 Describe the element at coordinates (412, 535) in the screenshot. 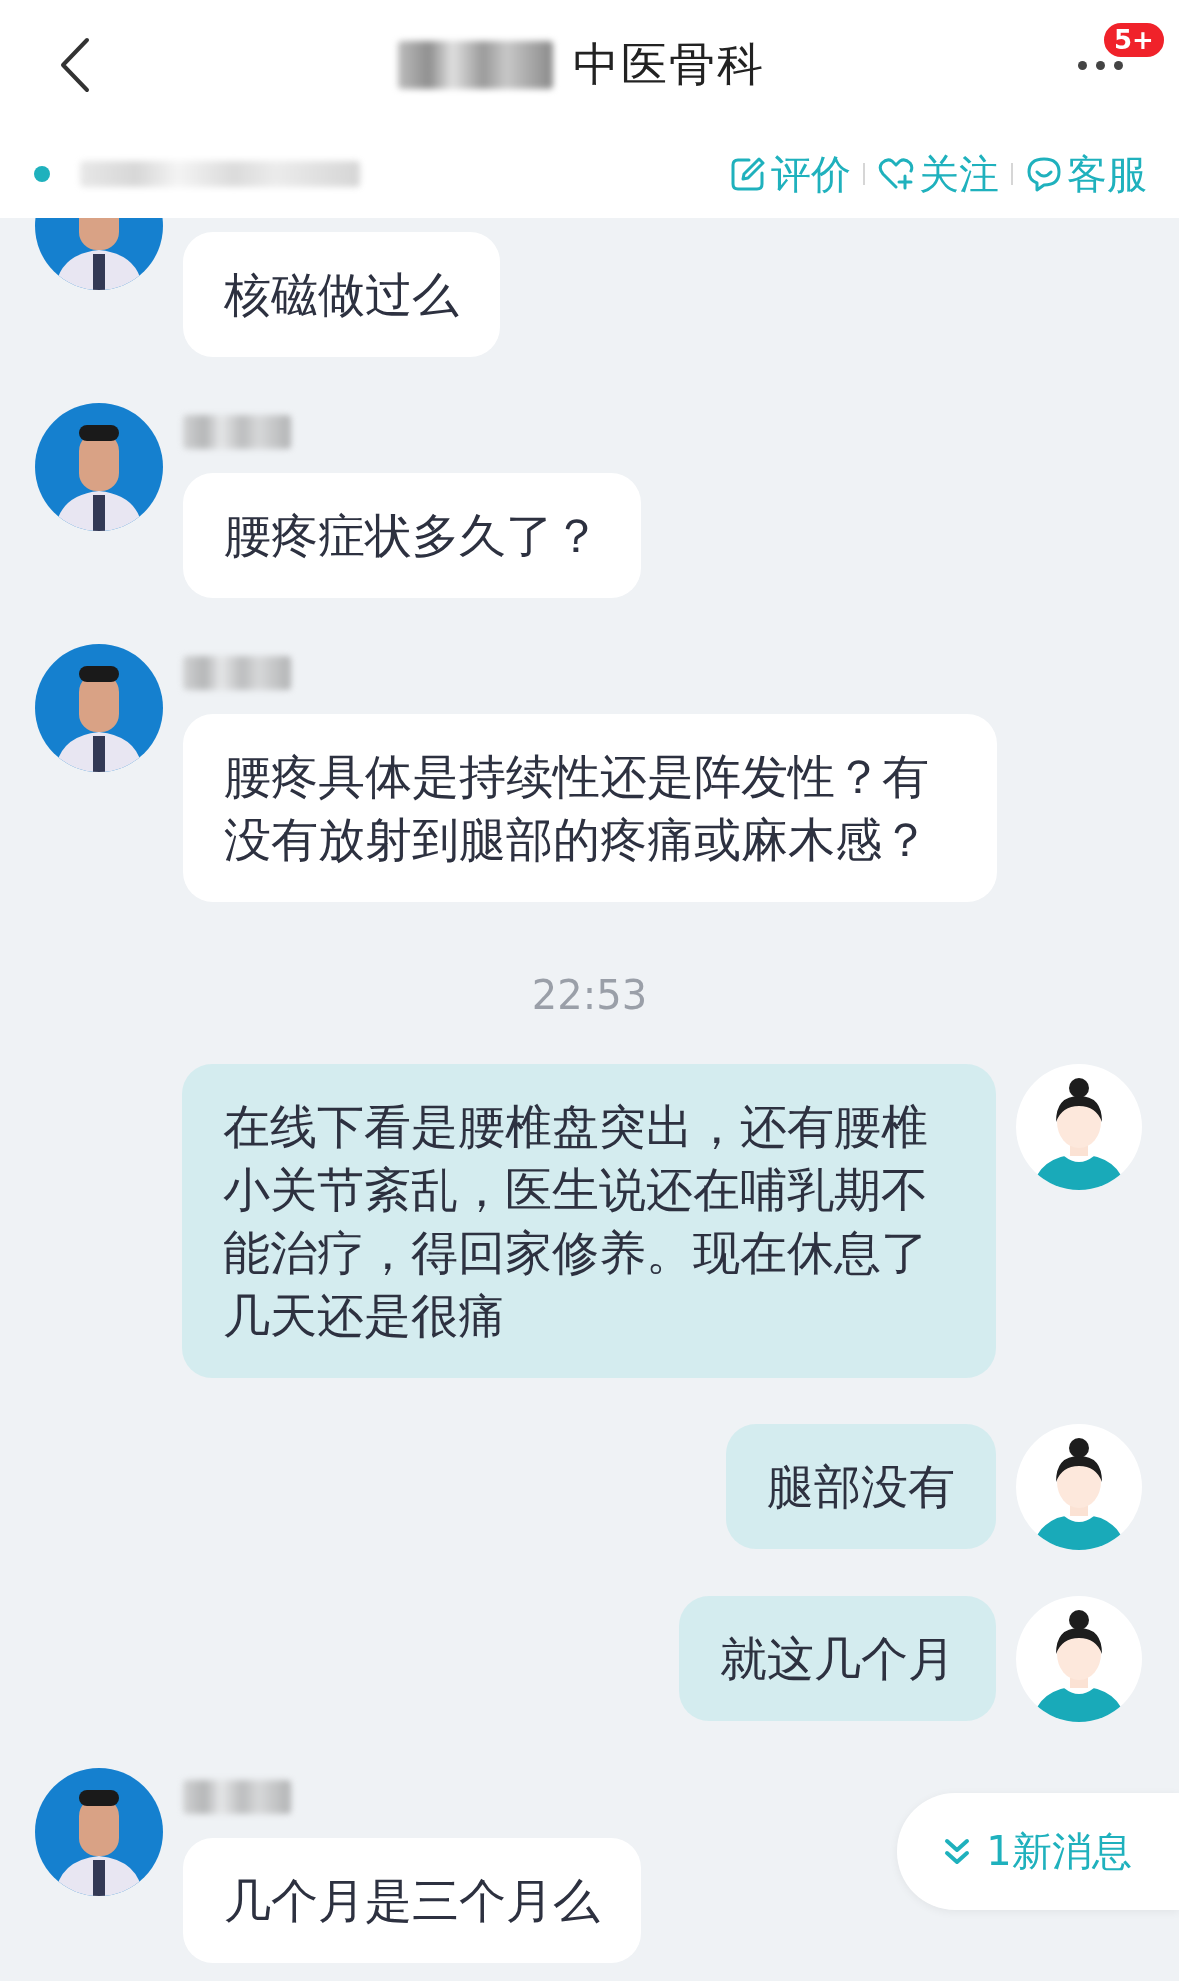

I see `message-bubble: 腰疼症状多久了？` at that location.